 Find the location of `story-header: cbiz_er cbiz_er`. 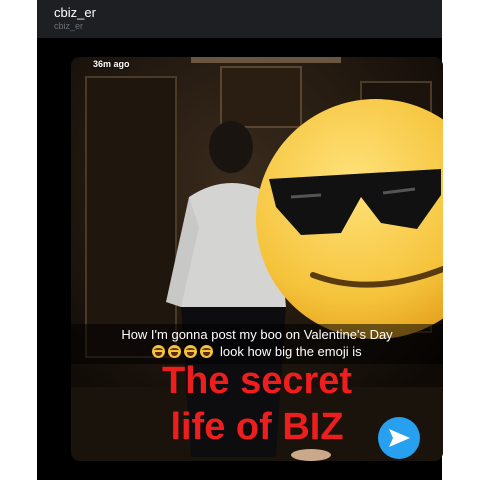

story-header: cbiz_er cbiz_er is located at coordinates (239, 19).